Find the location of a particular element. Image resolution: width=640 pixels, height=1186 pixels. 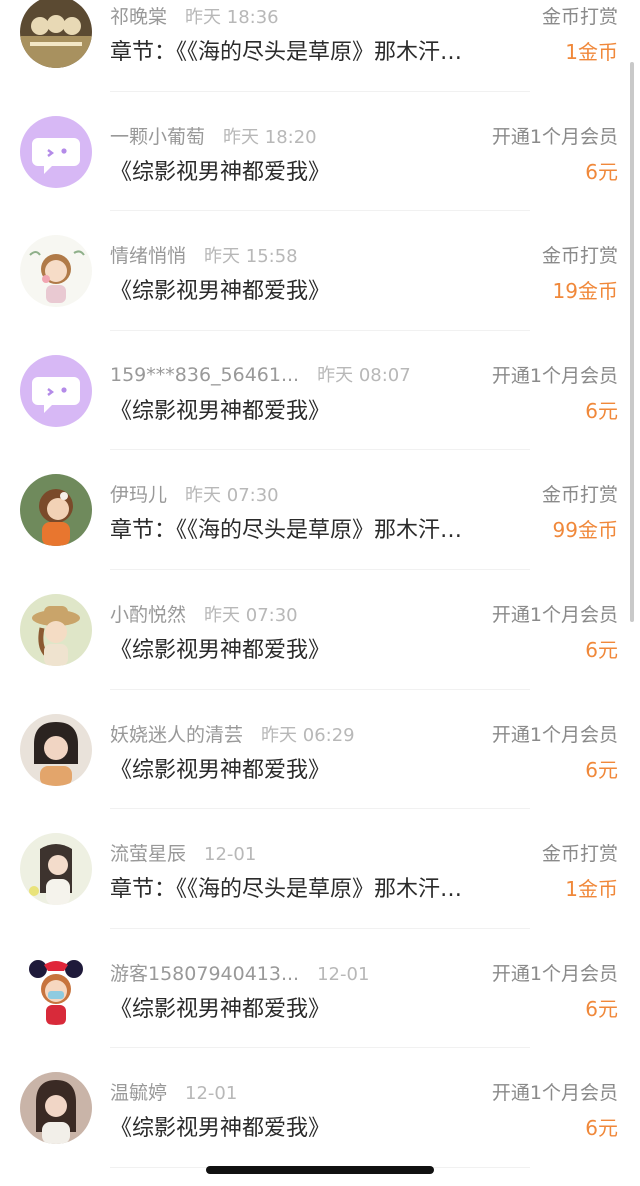

list-item: 流萤星辰 12-01 章节：《《海的尽头是草原》那木汗… 金币打赏 1金币 is located at coordinates (320, 869).